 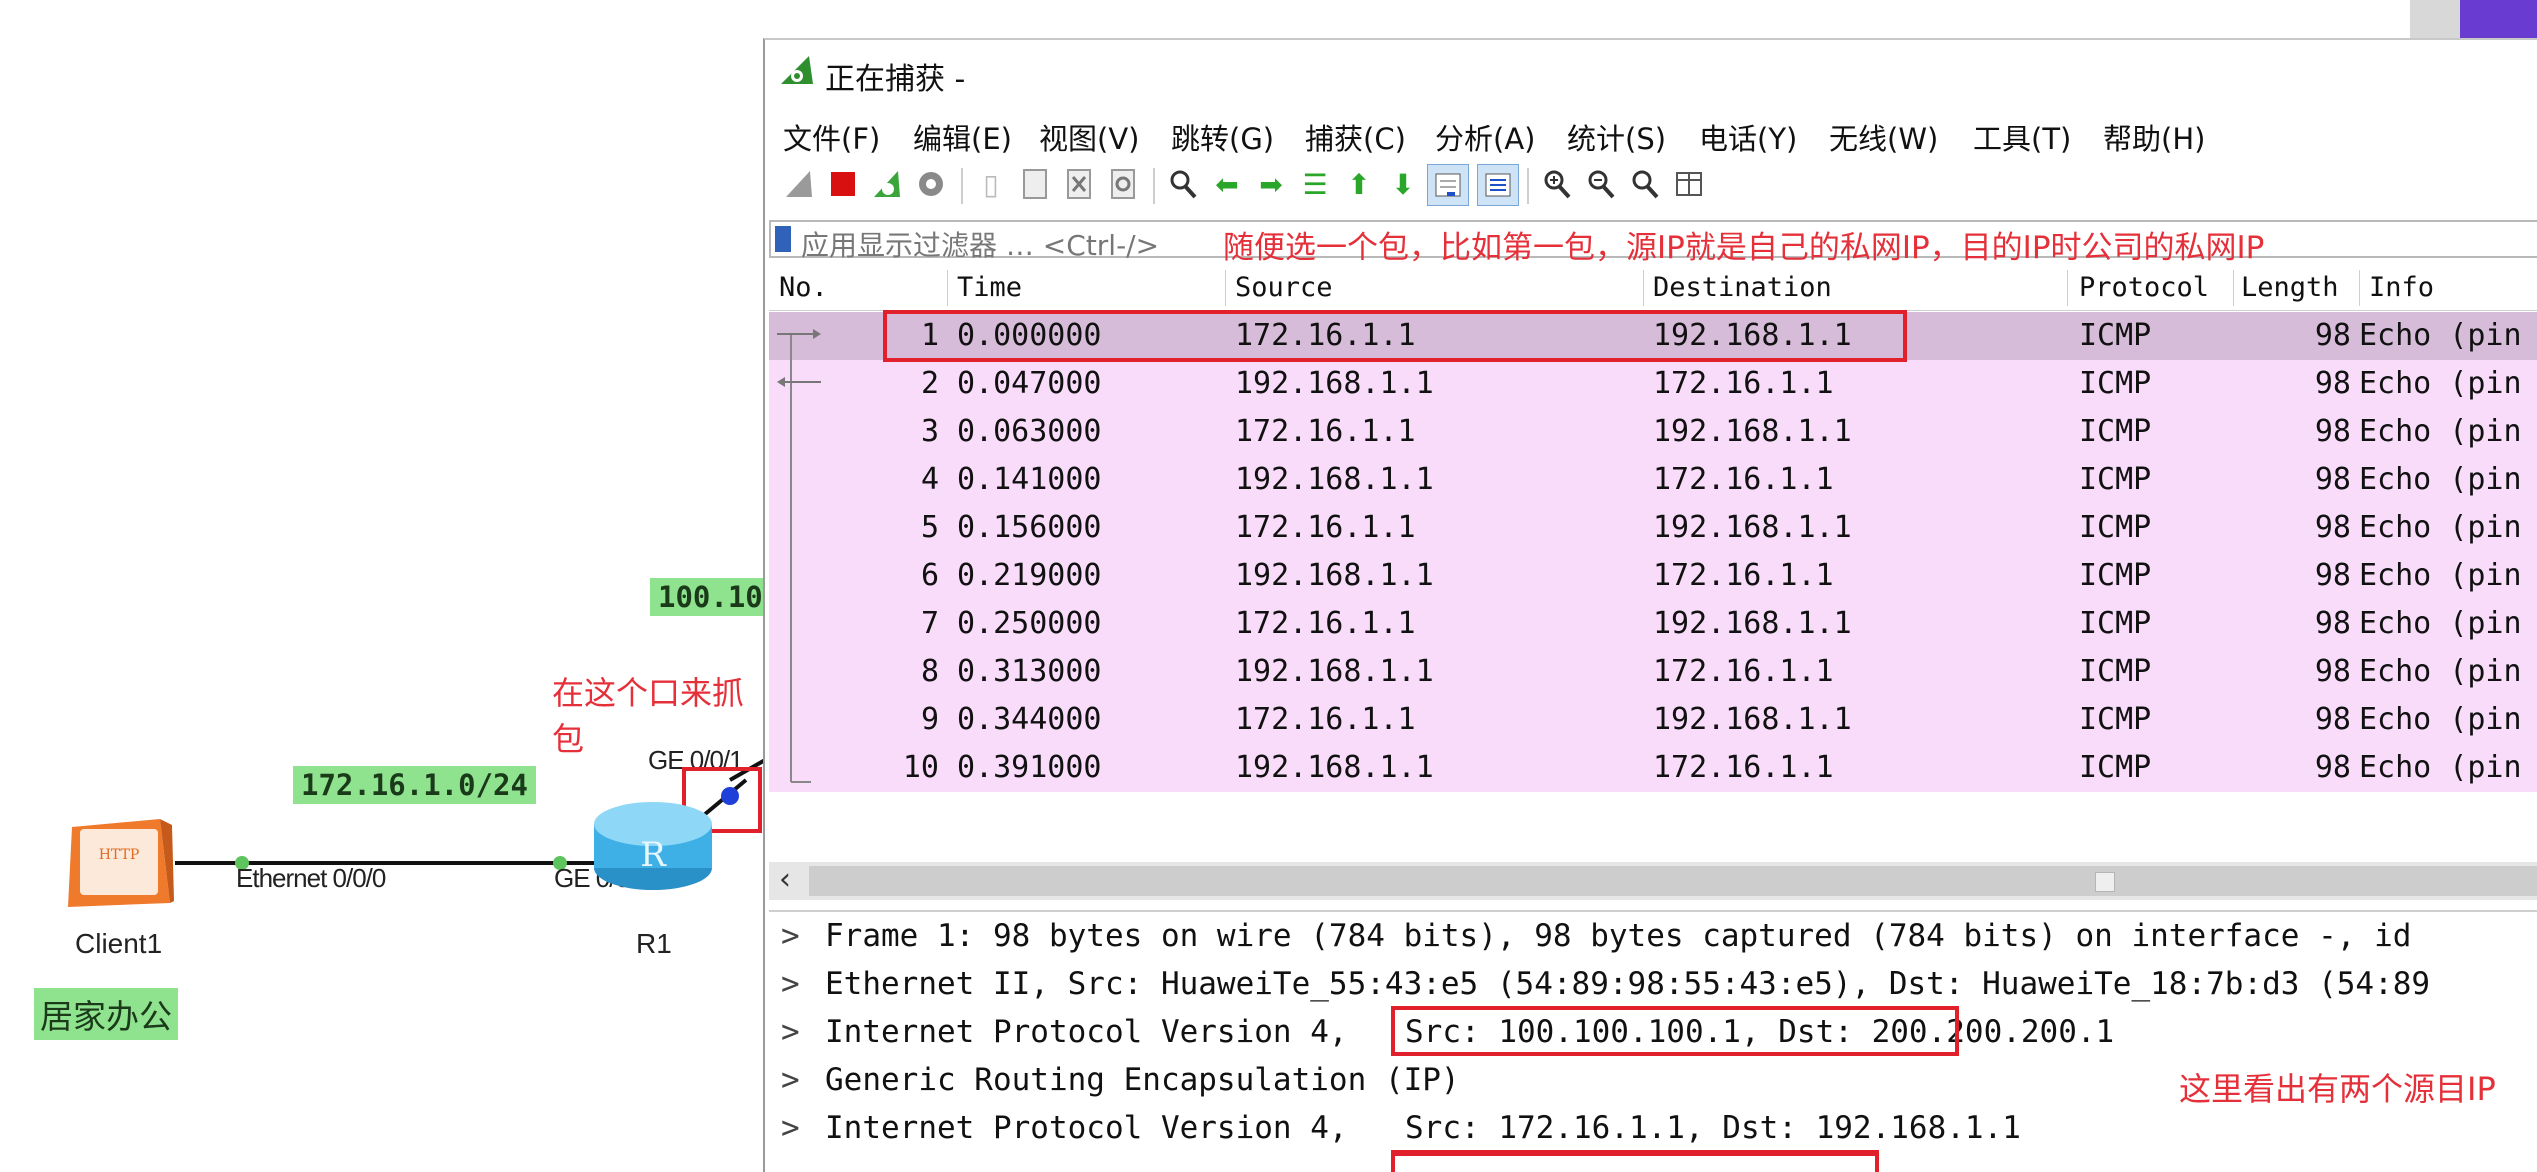 I want to click on menu-analyze: 分析(A), so click(x=1485, y=137).